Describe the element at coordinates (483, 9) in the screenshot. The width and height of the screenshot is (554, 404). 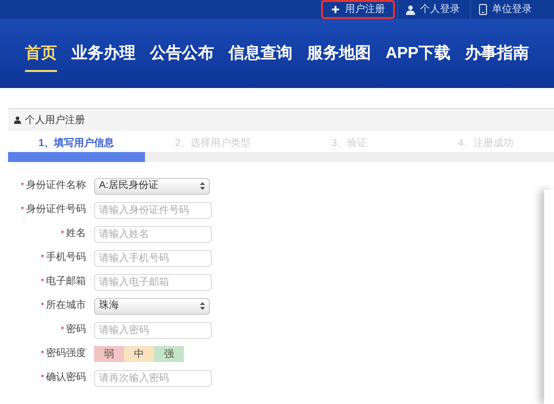
I see `phone-icon` at that location.